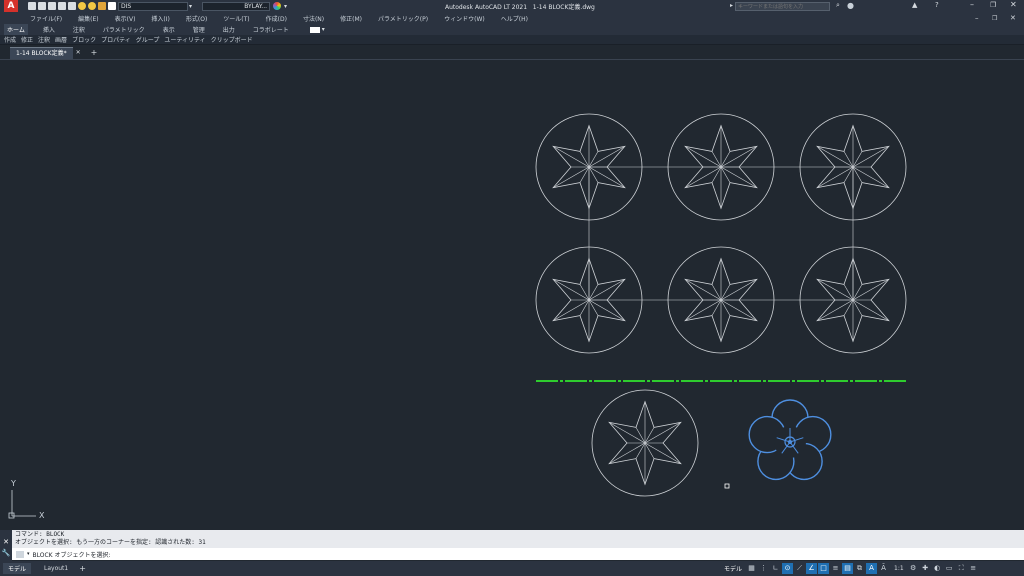 This screenshot has height=576, width=1024. What do you see at coordinates (913, 568) in the screenshot?
I see `gear-icon: ⚙` at bounding box center [913, 568].